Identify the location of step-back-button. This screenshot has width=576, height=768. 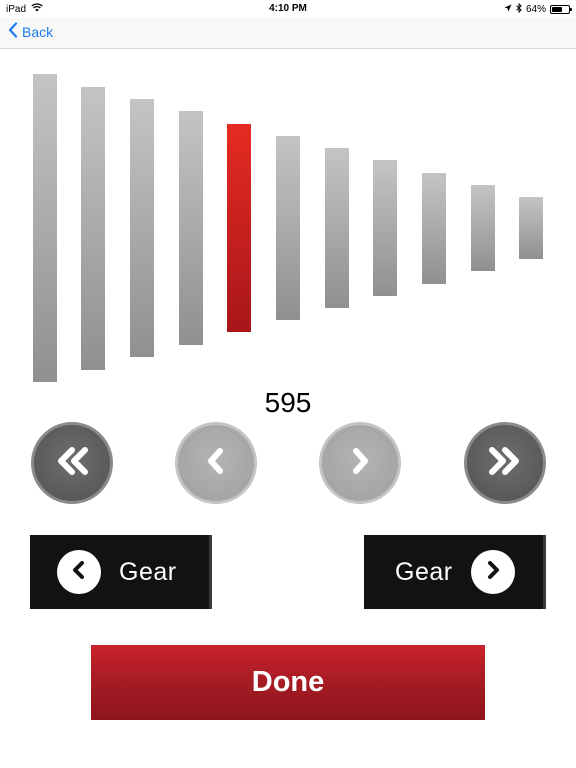
(216, 463).